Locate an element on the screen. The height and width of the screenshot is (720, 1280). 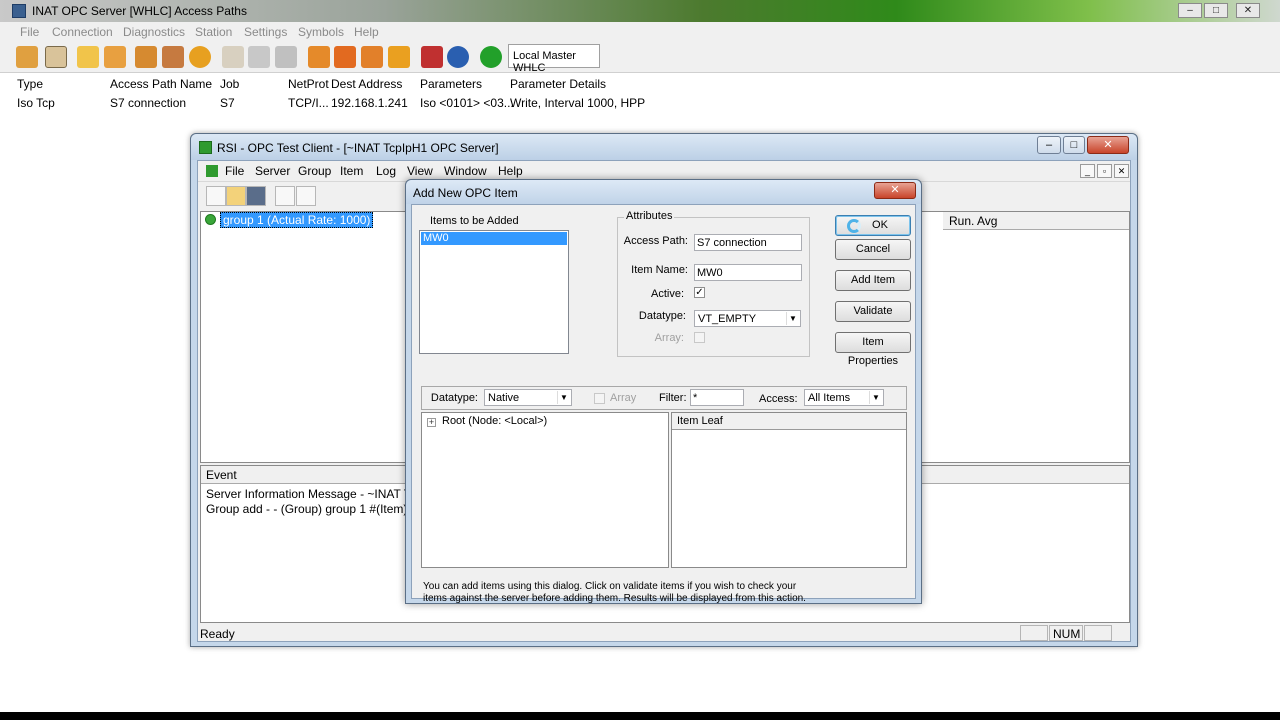
rsi-menu-view: View is located at coordinates (420, 171).